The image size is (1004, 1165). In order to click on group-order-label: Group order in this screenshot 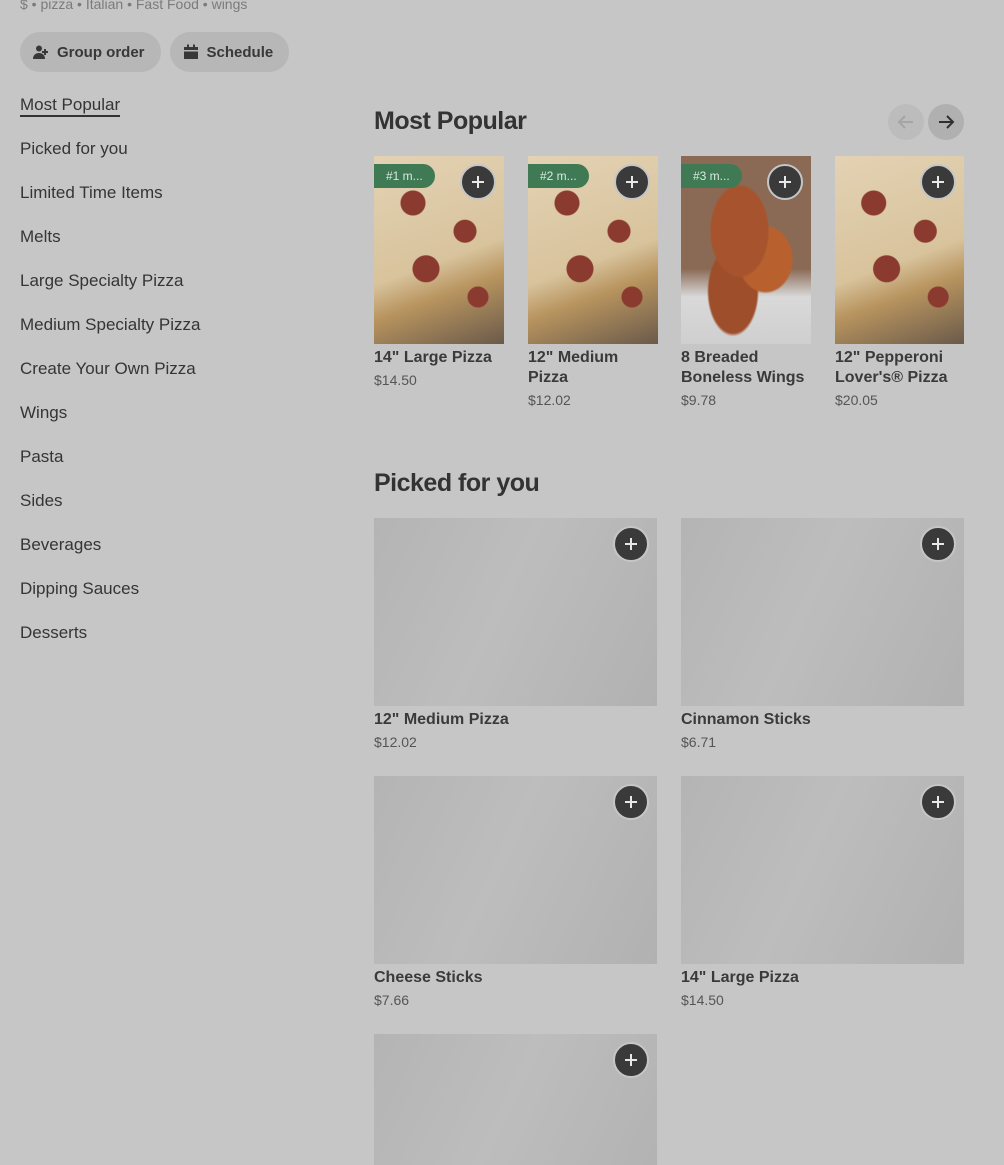, I will do `click(101, 52)`.